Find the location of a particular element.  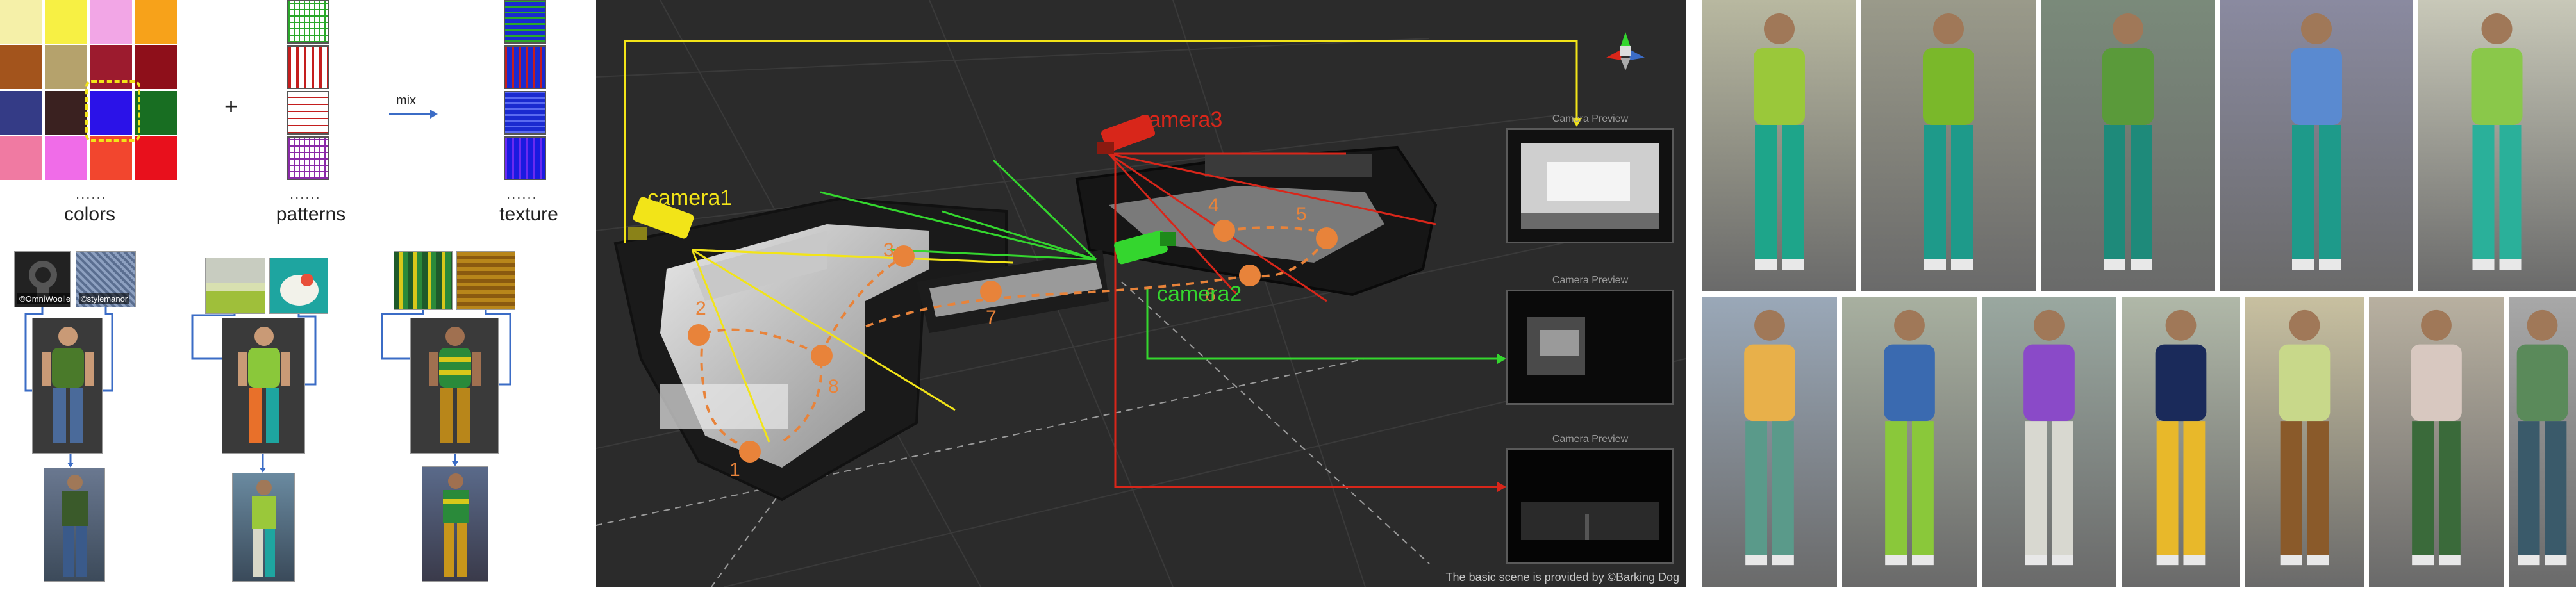

camera-preview-1: Camera Preview is located at coordinates (1590, 178).